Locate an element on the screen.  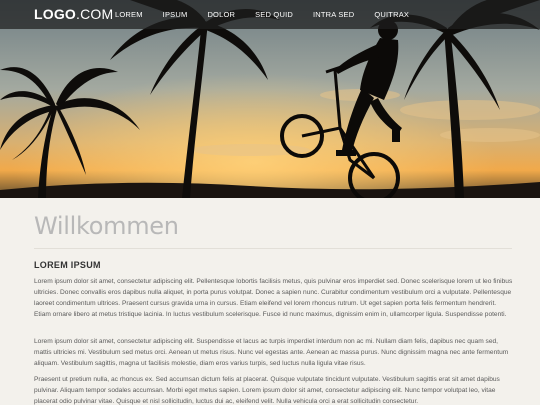
nav-item-ipsum: IPSUM is located at coordinates (175, 14).